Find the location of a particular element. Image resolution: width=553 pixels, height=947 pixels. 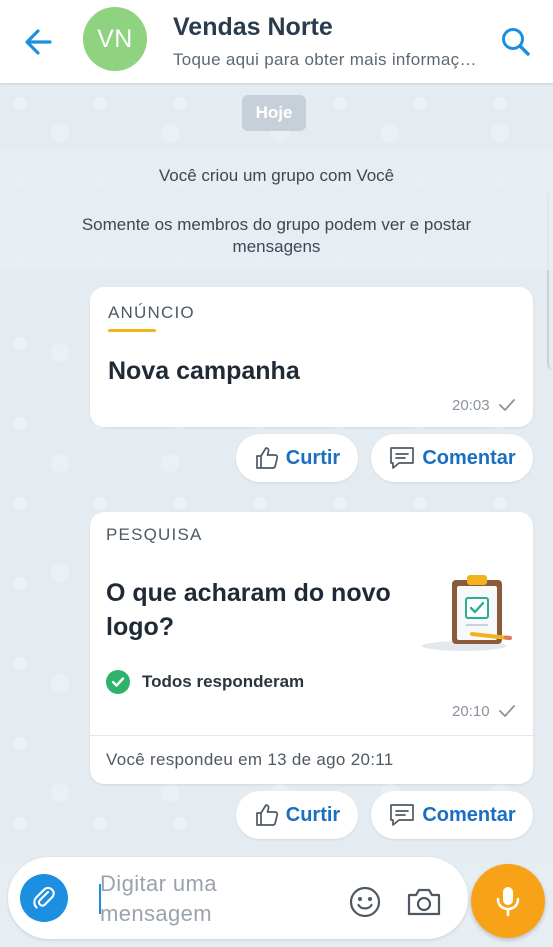

announcement-label: ANÚNCIO is located at coordinates (151, 312).